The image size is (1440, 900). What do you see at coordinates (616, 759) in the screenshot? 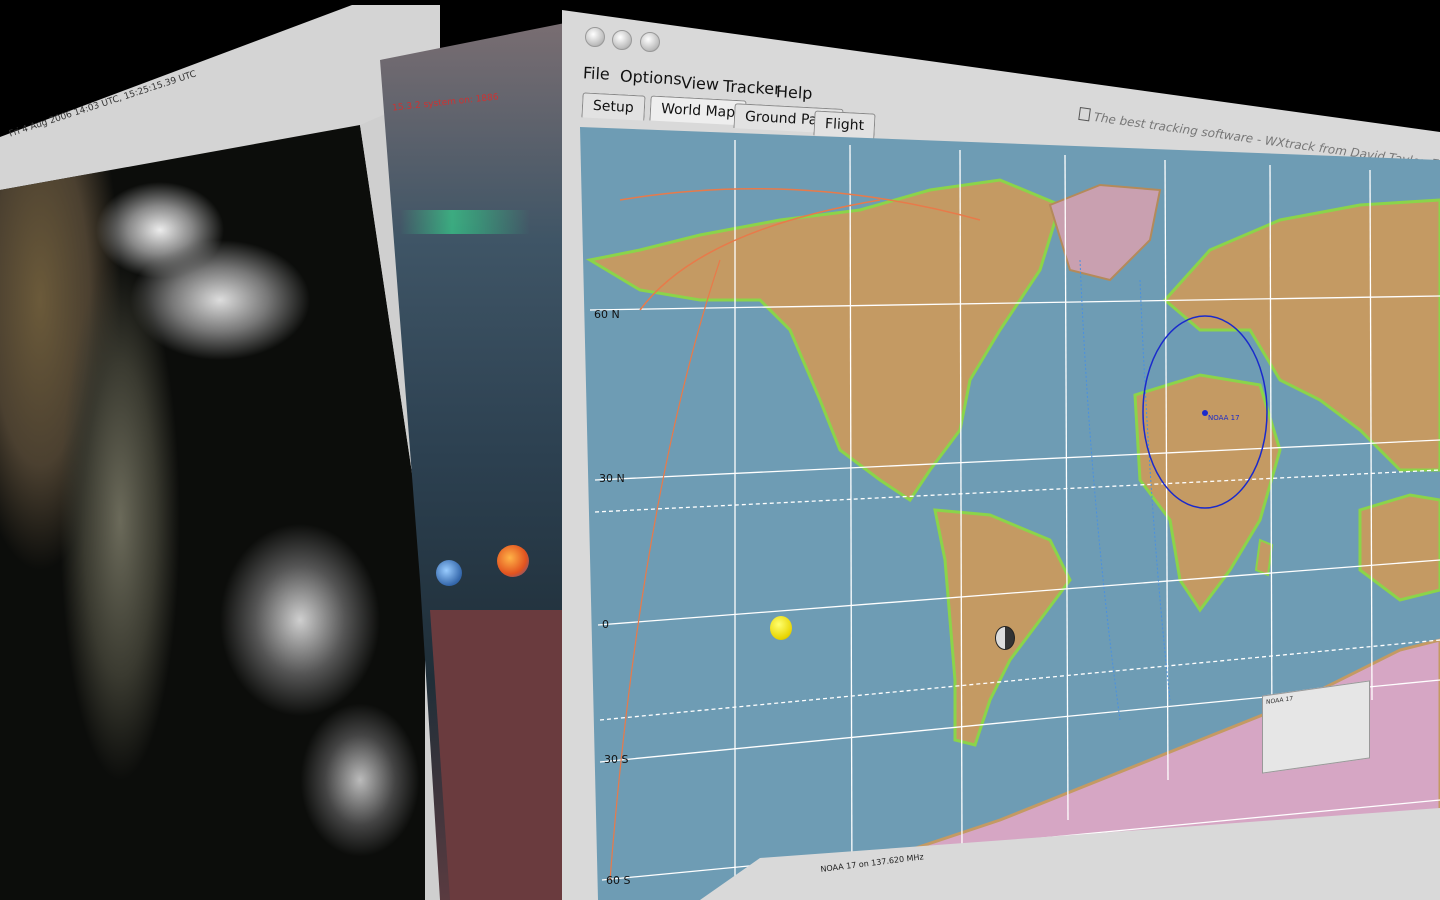
I see `lat-label-30s: 30 S` at bounding box center [616, 759].